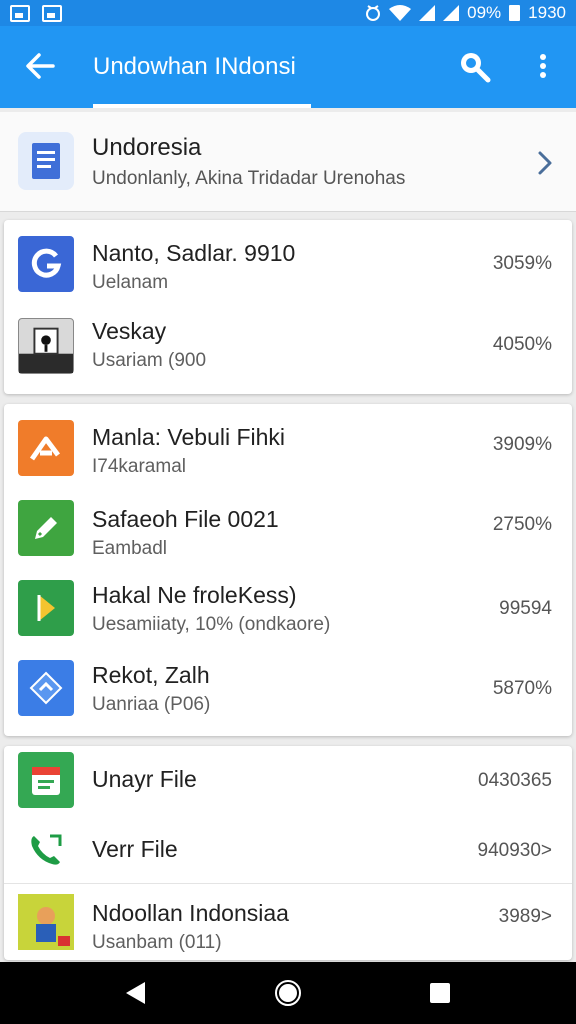  I want to click on item-value: 4050%, so click(522, 344).